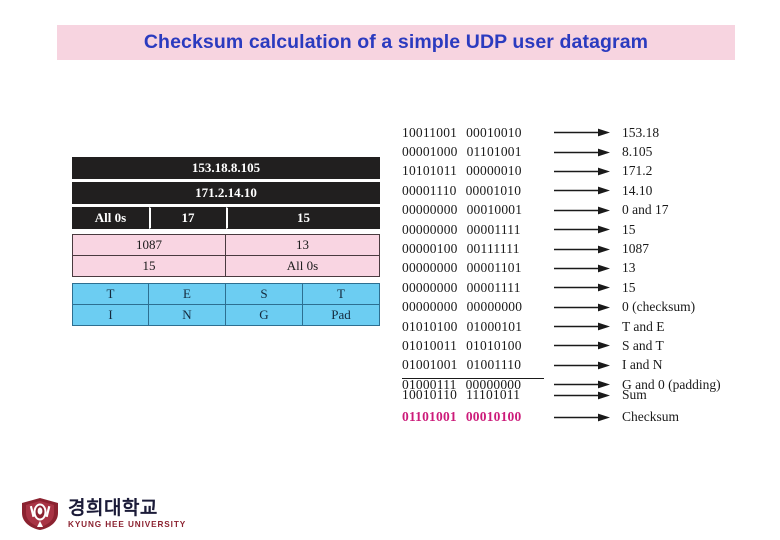 The width and height of the screenshot is (780, 540). I want to click on calc-row: 01001001 01001110 I and N, so click(582, 365).